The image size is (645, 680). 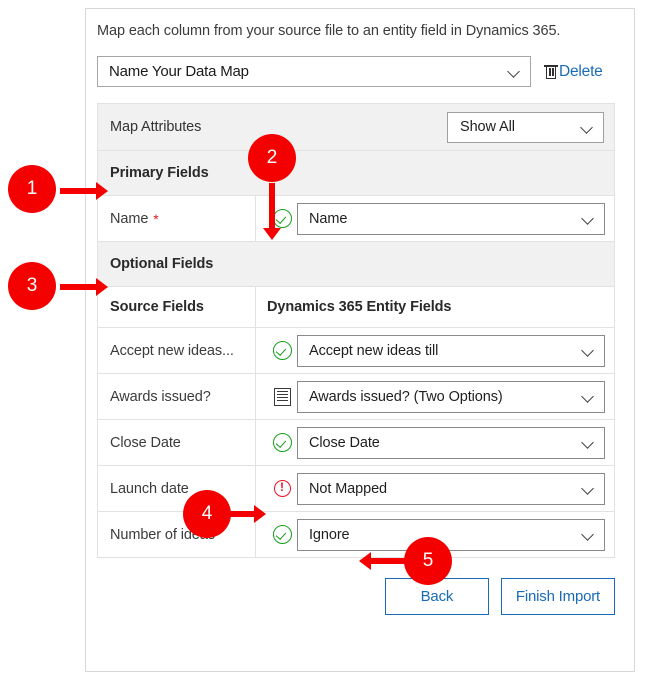 I want to click on option-list-icon, so click(x=282, y=396).